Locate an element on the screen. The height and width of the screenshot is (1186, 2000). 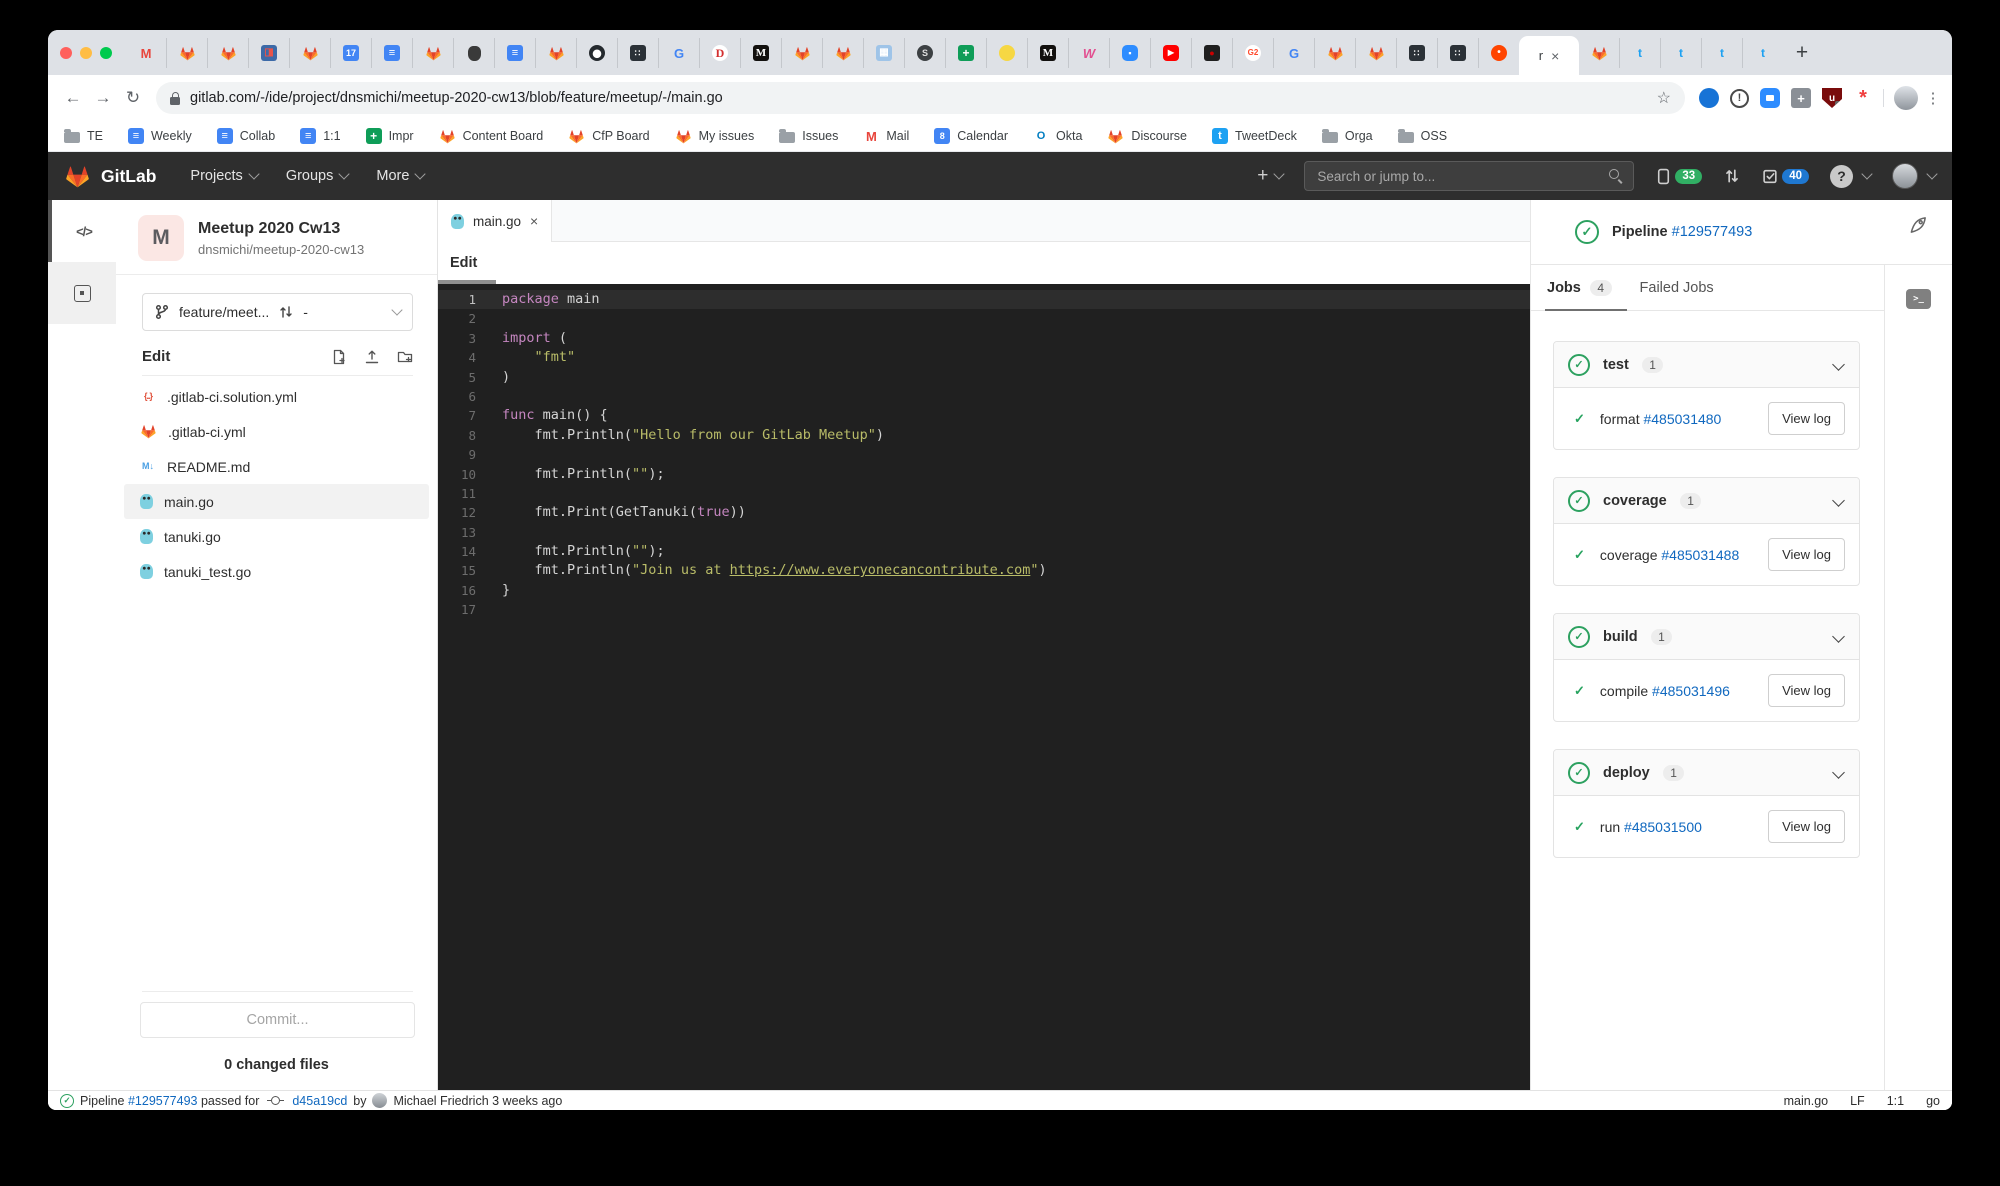
back-button: ← is located at coordinates (73, 98).